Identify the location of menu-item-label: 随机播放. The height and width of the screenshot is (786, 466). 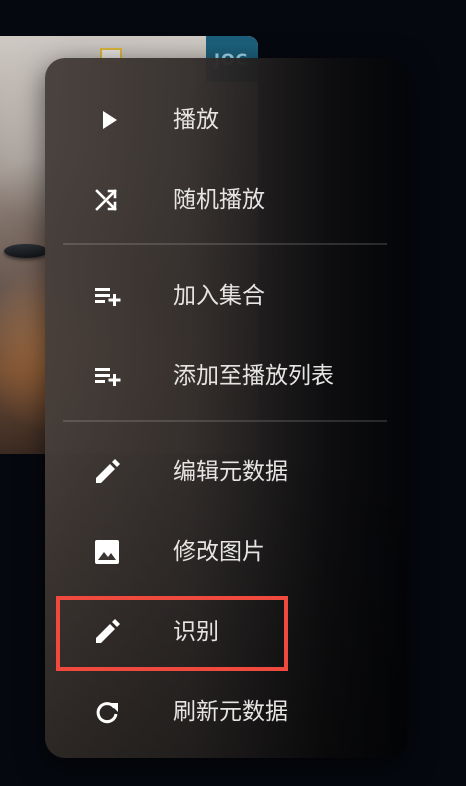
(219, 200).